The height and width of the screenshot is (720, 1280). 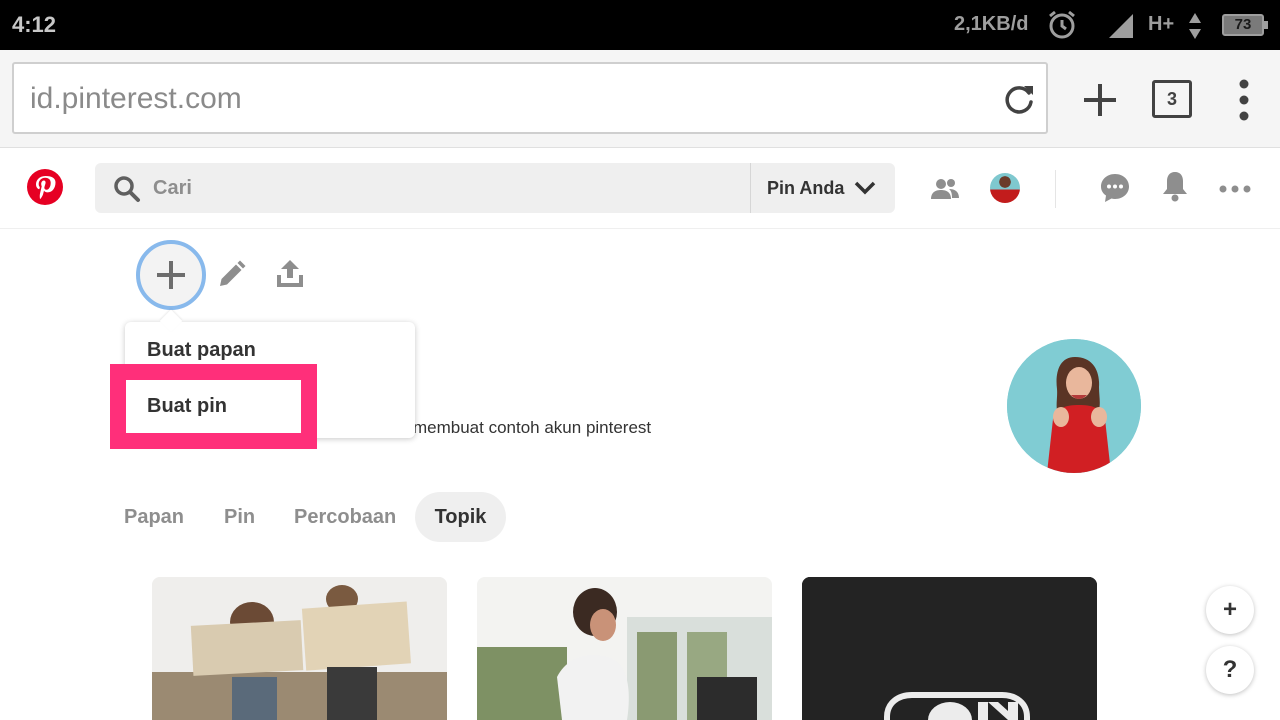 What do you see at coordinates (231, 275) in the screenshot?
I see `pencil-icon` at bounding box center [231, 275].